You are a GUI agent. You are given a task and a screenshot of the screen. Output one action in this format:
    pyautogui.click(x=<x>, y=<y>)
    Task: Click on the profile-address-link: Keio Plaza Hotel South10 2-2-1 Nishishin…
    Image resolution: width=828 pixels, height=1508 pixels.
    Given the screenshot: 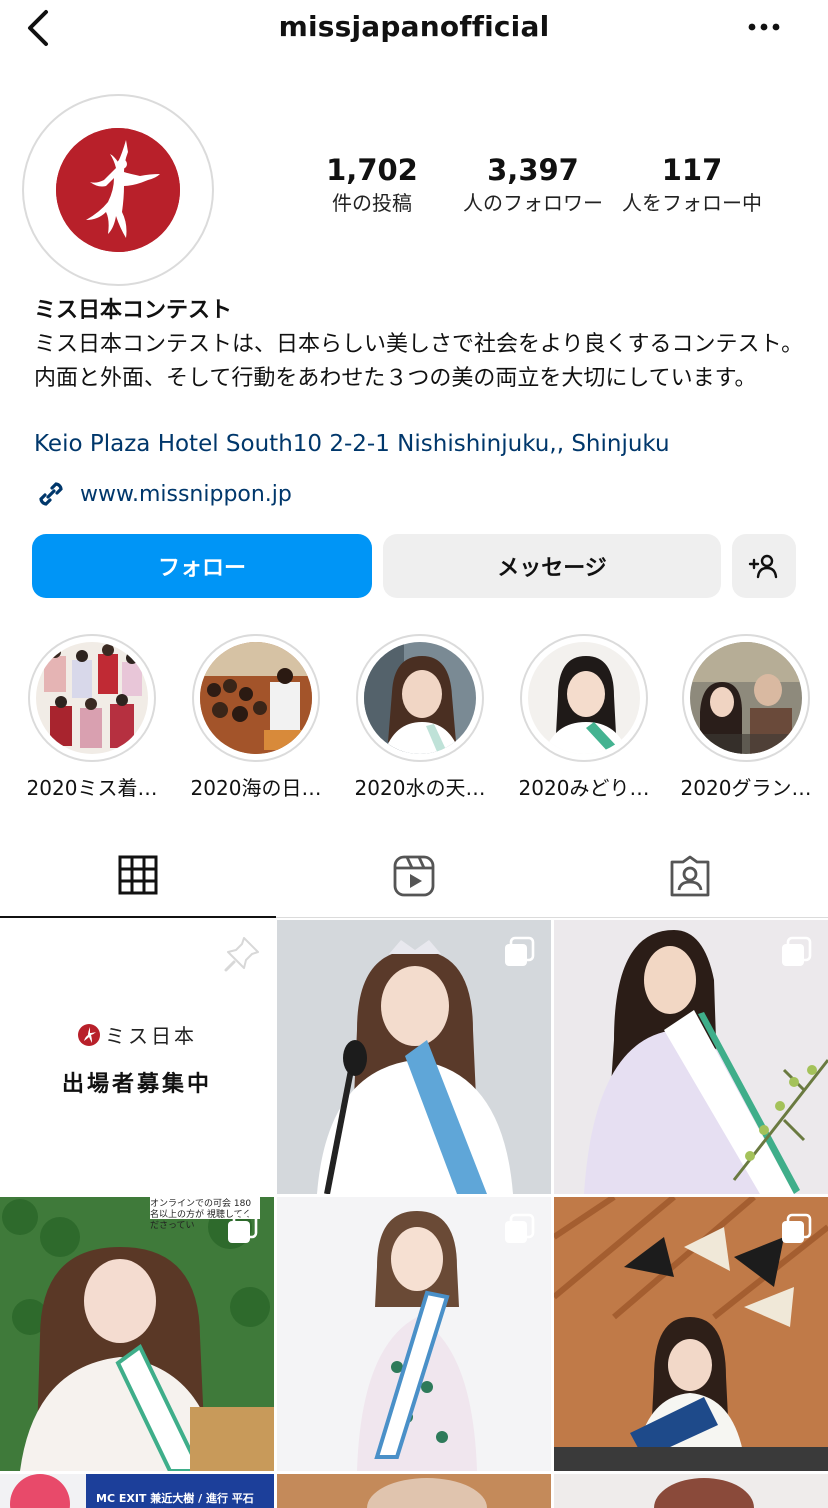 What is the action you would take?
    pyautogui.click(x=352, y=444)
    